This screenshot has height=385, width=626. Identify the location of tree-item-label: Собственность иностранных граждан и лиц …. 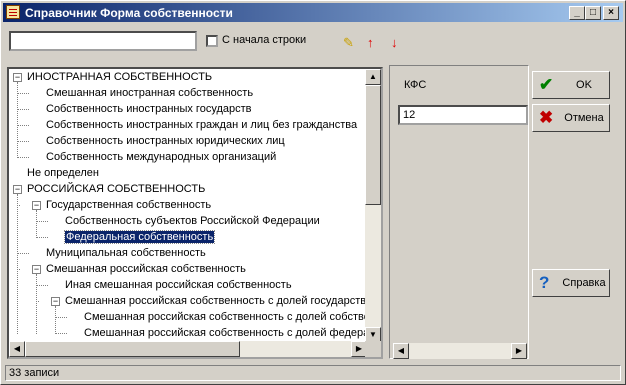
(202, 125).